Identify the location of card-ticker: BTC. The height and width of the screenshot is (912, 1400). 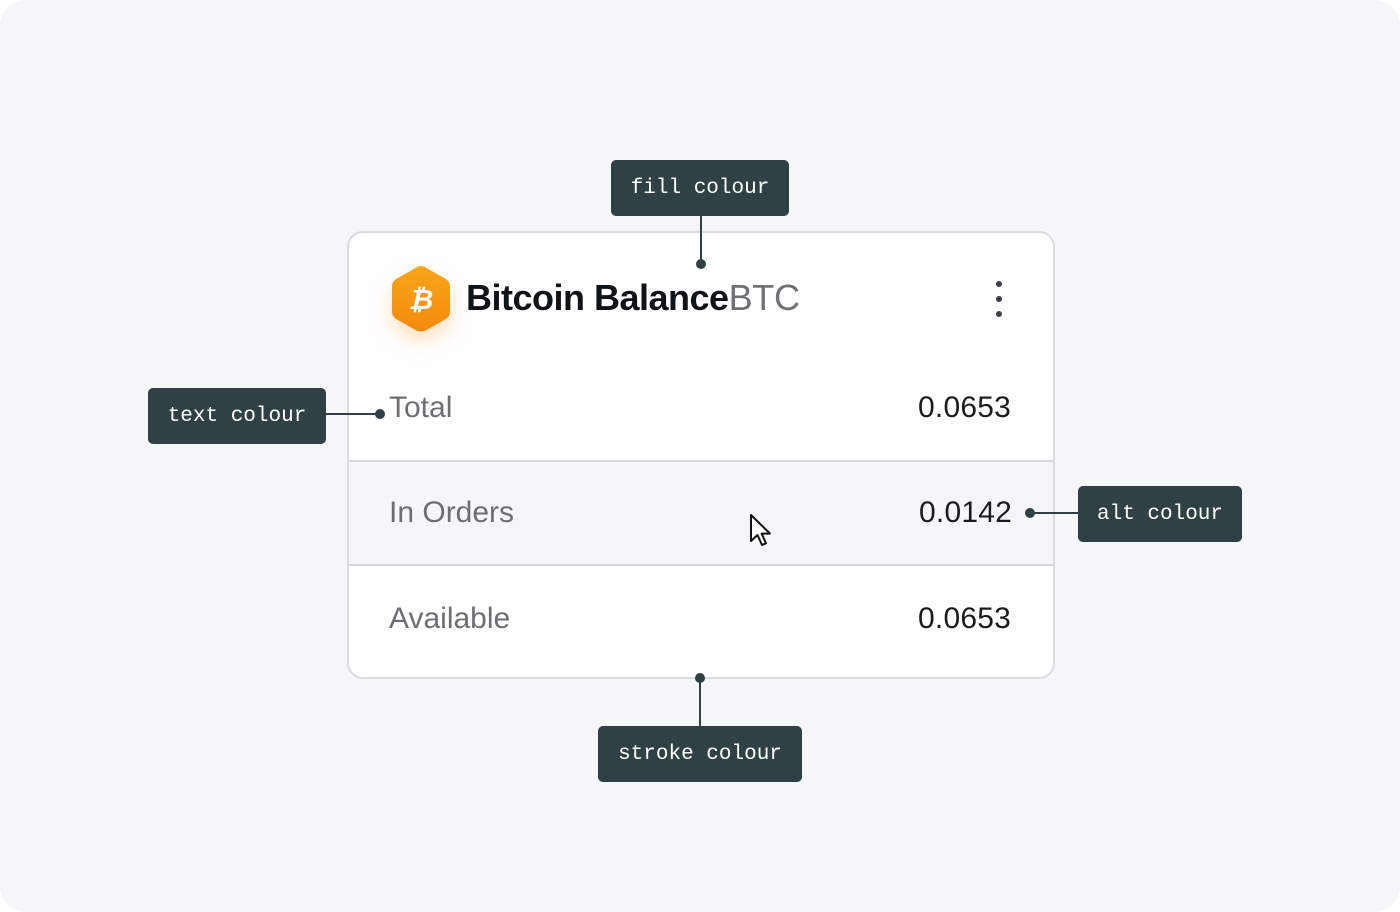
(764, 297).